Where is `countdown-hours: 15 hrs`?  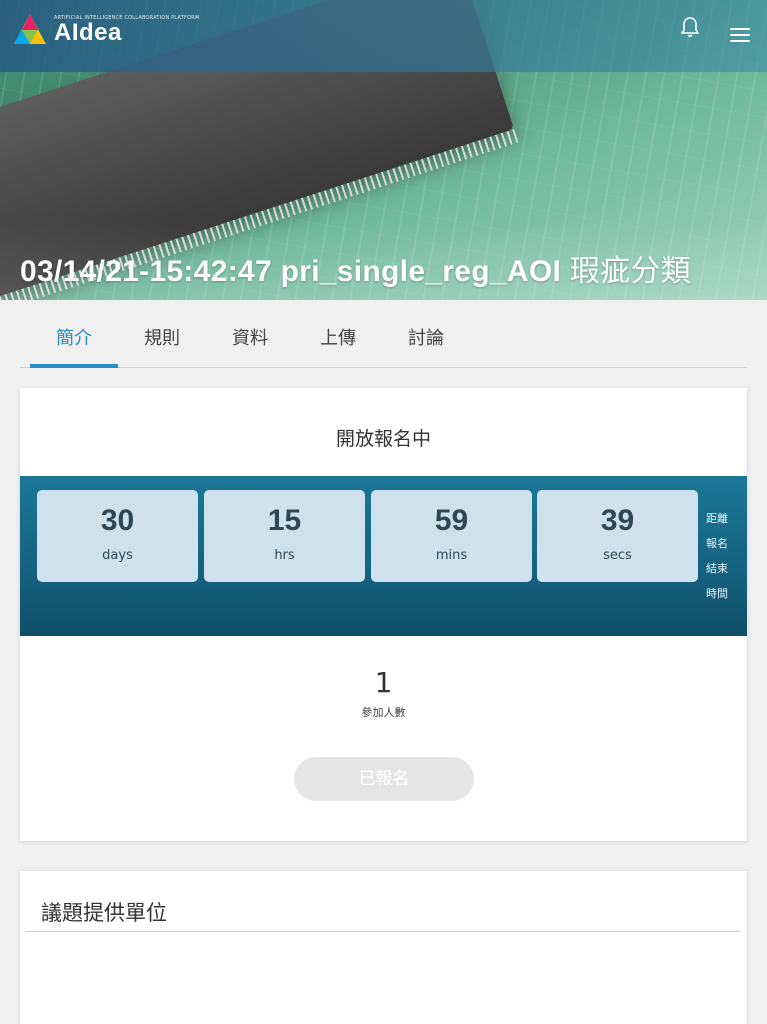
countdown-hours: 15 hrs is located at coordinates (284, 536).